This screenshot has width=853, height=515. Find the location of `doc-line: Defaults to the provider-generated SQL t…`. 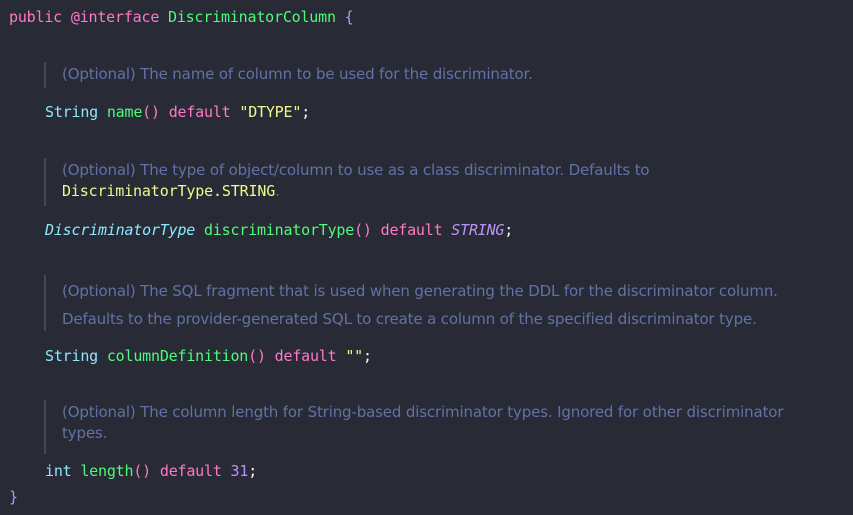

doc-line: Defaults to the provider-generated SQL t… is located at coordinates (409, 319).